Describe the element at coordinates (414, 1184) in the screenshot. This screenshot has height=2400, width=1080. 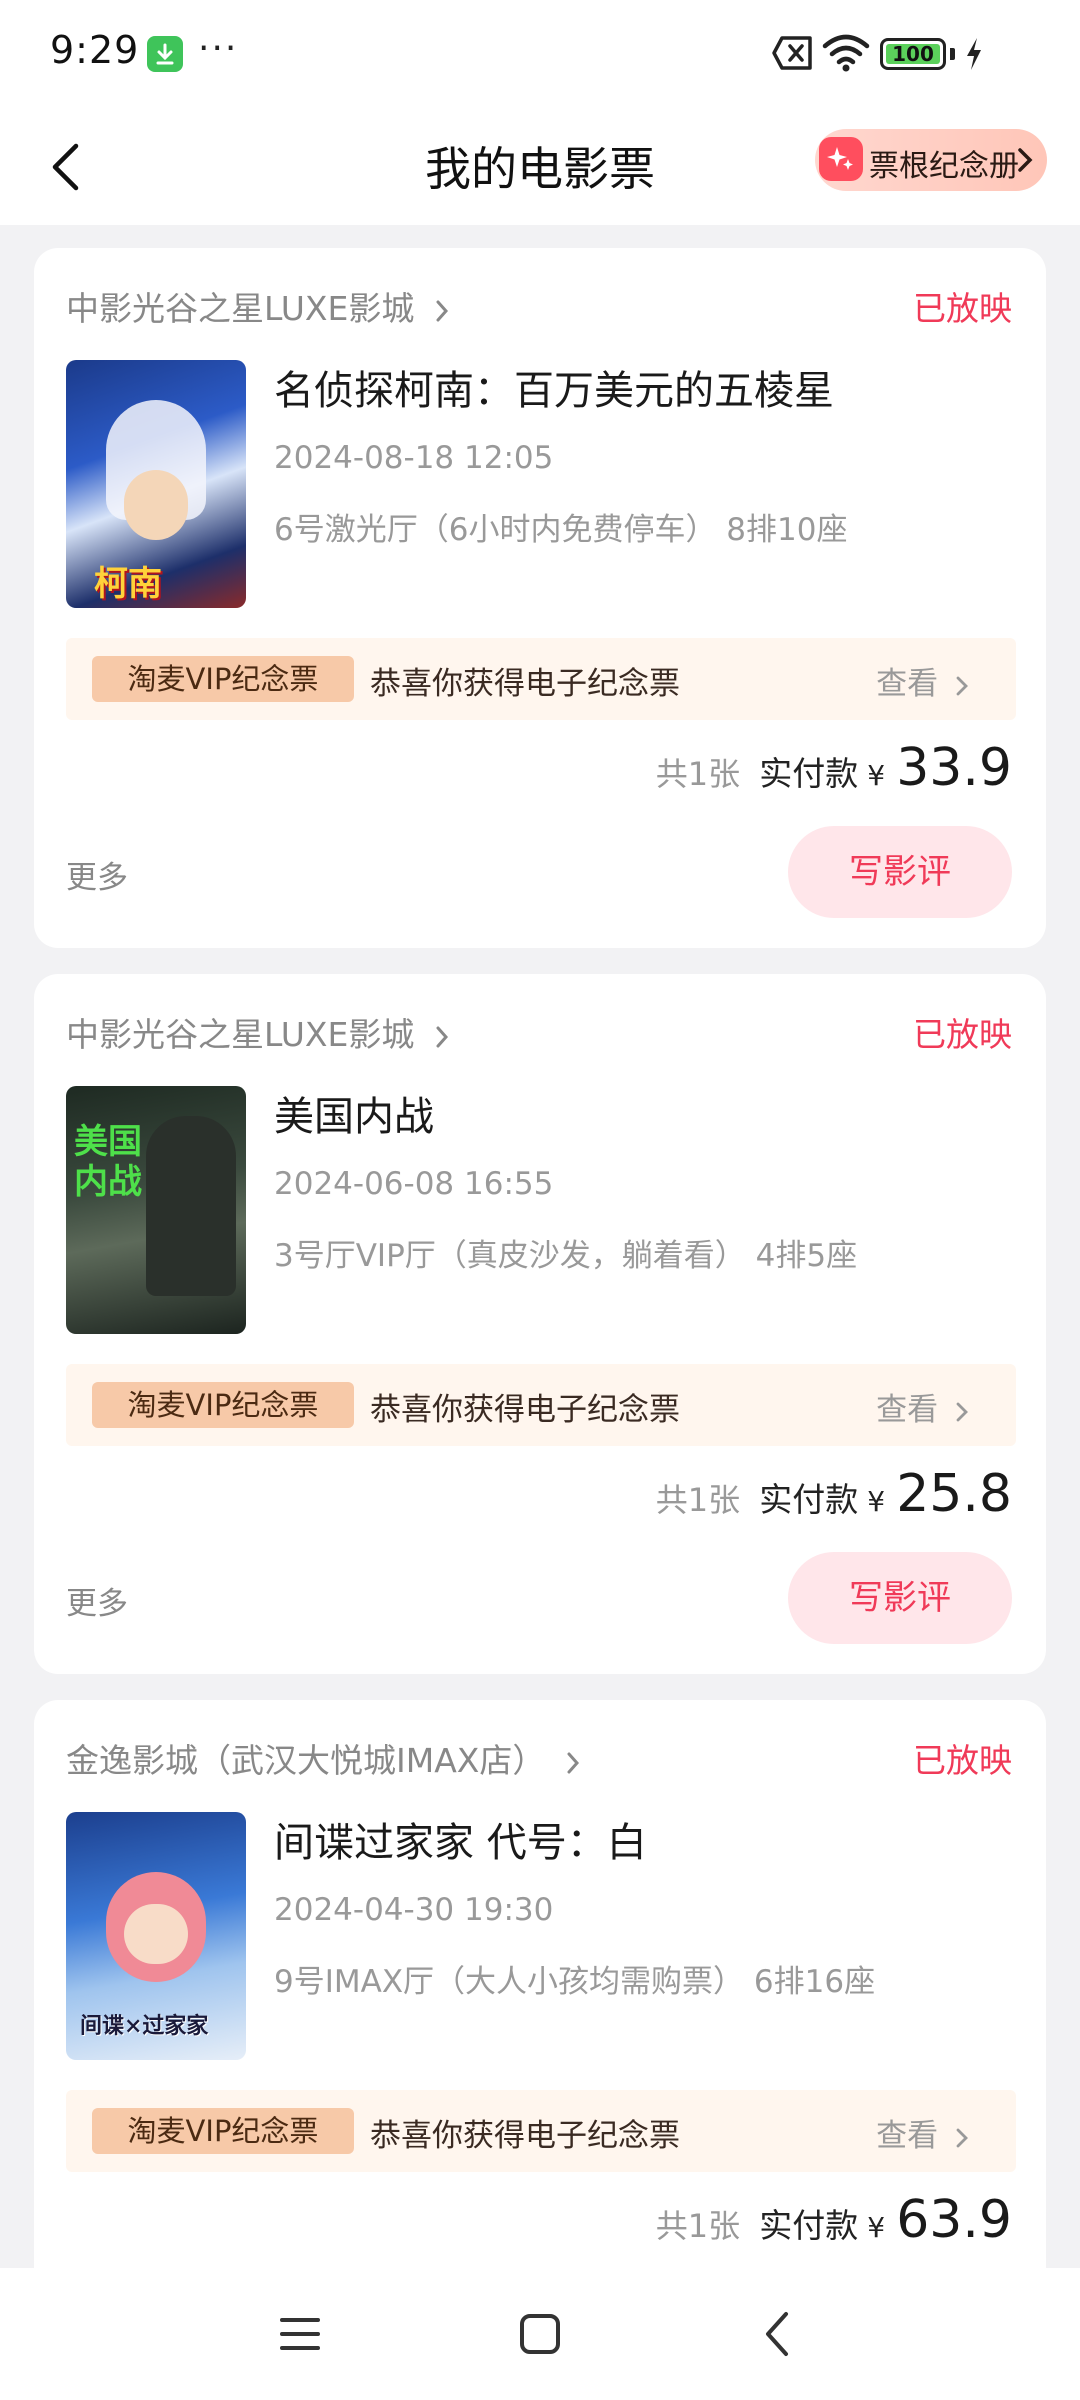
I see `showtime: 2024-06-08 16:55` at that location.